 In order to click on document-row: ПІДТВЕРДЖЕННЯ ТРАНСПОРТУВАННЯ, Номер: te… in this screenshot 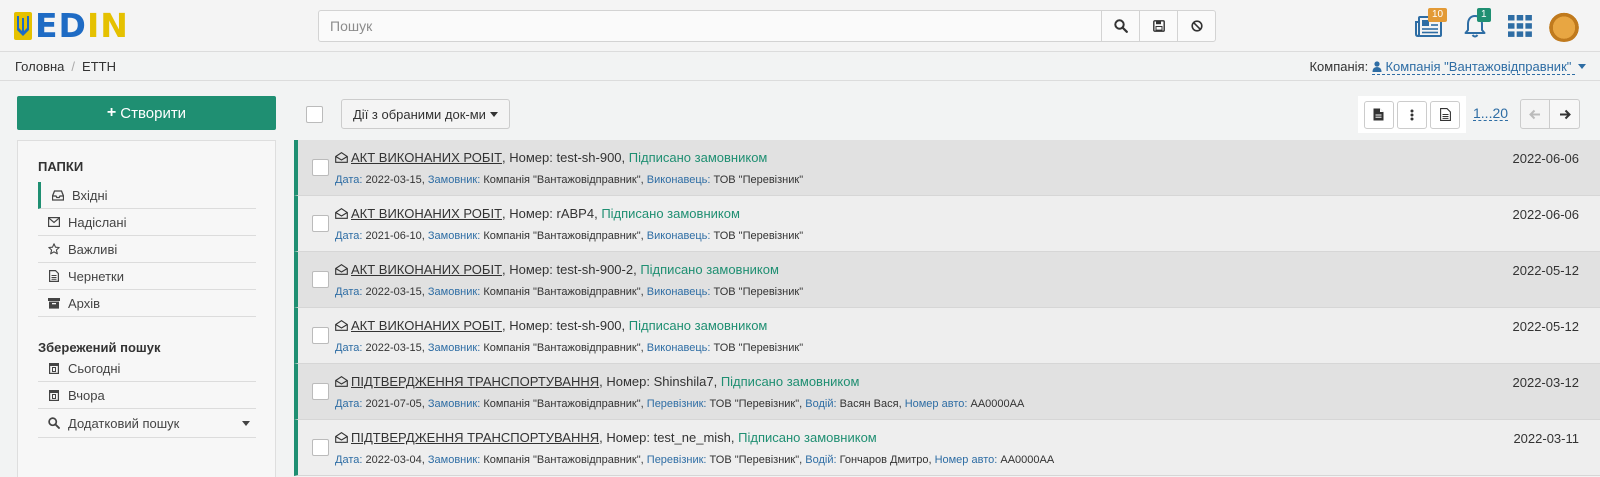, I will do `click(947, 448)`.